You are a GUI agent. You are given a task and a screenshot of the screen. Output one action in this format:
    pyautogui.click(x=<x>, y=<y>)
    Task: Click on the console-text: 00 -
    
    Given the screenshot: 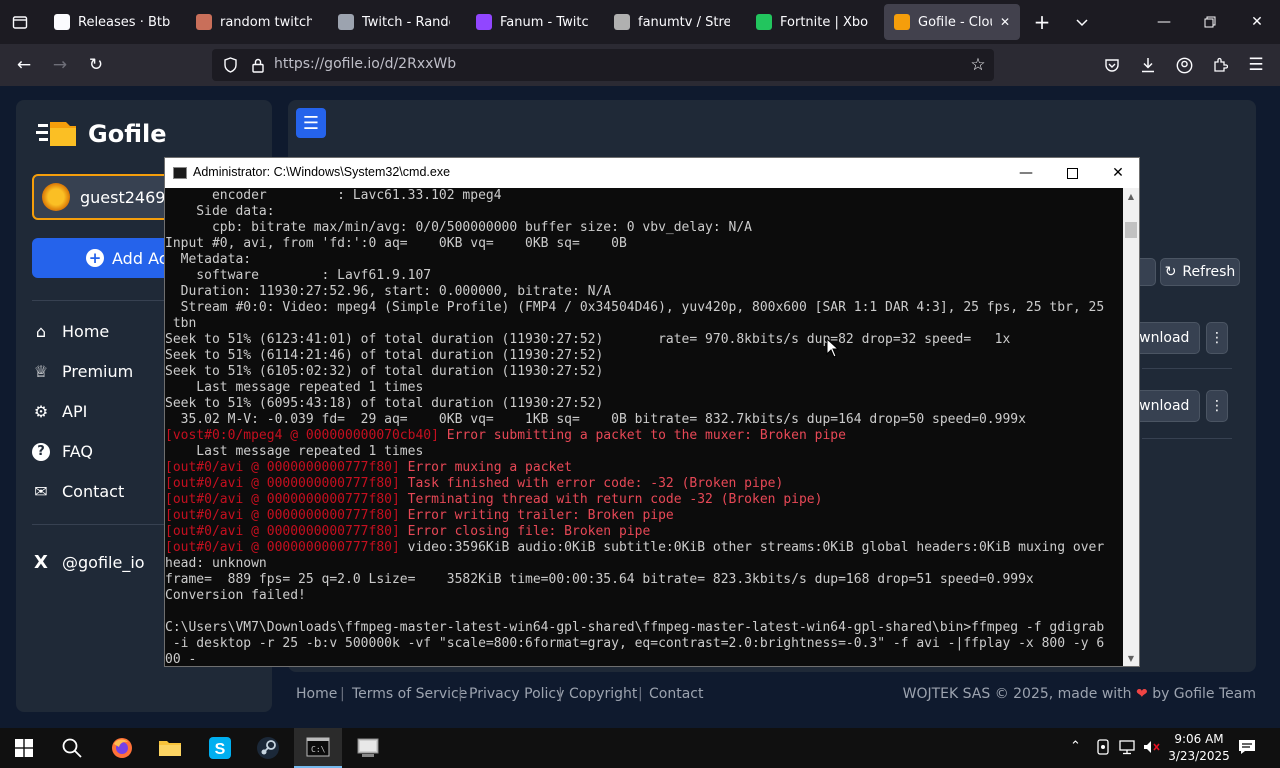 What is the action you would take?
    pyautogui.click(x=181, y=659)
    